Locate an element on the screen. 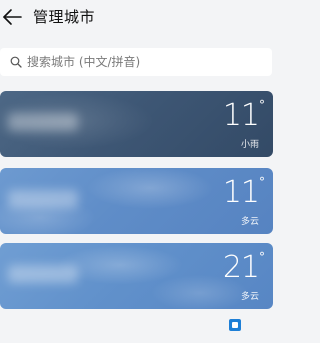 The width and height of the screenshot is (320, 343). temperature: 21 is located at coordinates (241, 267).